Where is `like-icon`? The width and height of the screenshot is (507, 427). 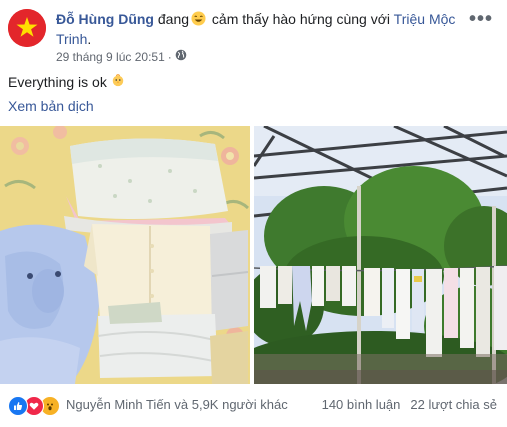 like-icon is located at coordinates (18, 406).